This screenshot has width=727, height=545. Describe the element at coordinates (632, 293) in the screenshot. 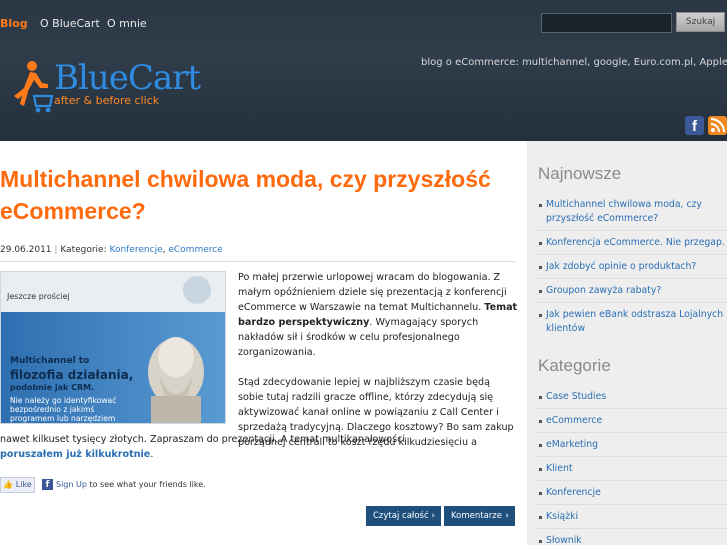

I see `latest-post-item: Groupon zawyża rabaty?` at that location.